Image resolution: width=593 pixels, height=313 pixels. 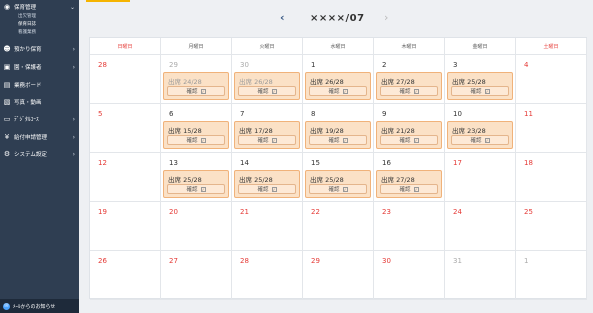 I want to click on sidebar-item-label: ﾃﾞｼﾞﾀﾙｺｰｽ, so click(x=26, y=120).